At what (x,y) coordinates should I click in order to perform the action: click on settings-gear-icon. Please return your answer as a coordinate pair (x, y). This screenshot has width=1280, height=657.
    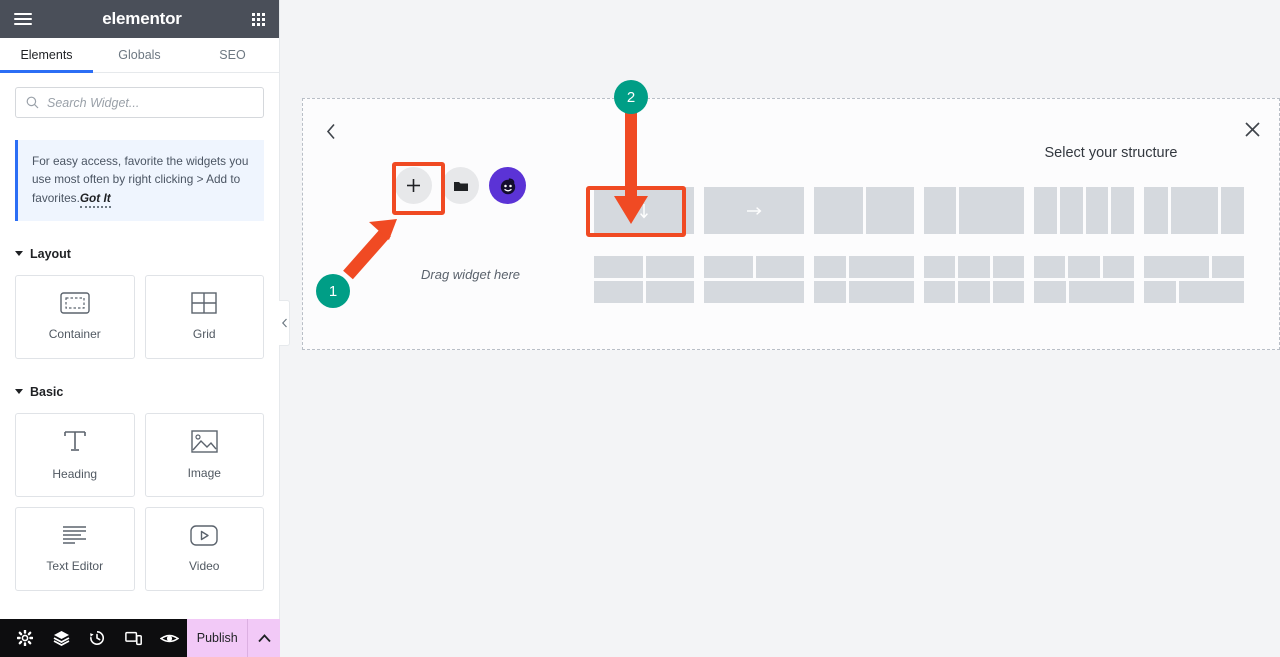
    Looking at the image, I should click on (25, 638).